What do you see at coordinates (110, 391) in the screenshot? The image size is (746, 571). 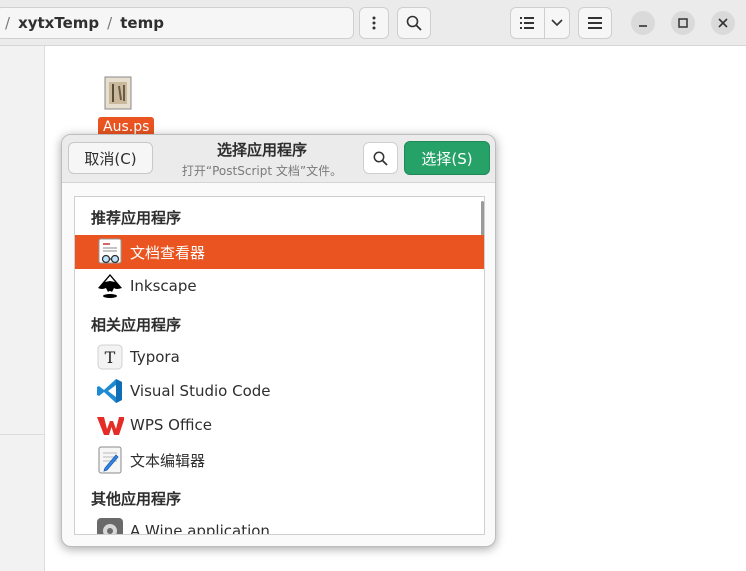 I see `vscode-icon` at bounding box center [110, 391].